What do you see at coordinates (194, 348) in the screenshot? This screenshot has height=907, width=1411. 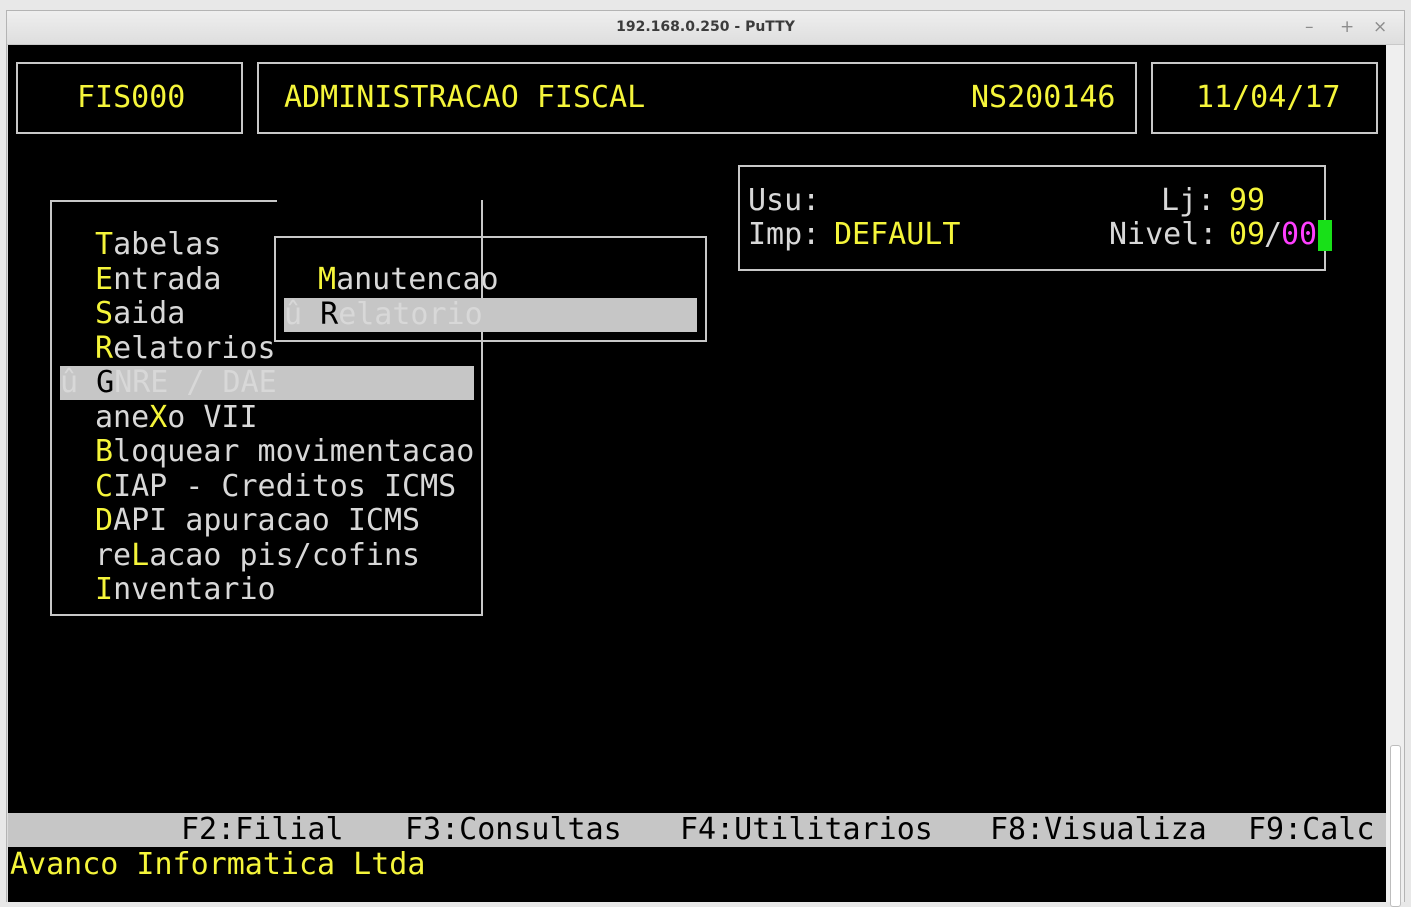 I see `menu-label: elatorios` at bounding box center [194, 348].